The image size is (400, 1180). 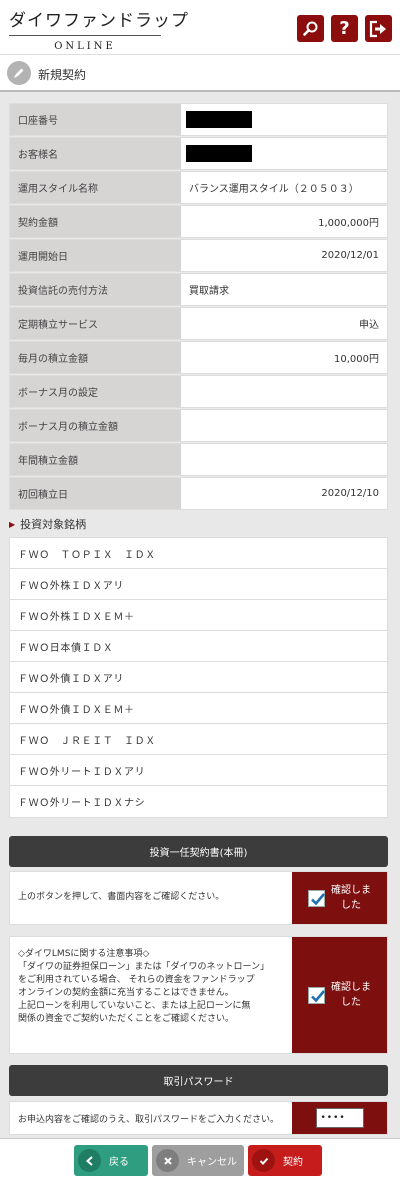 What do you see at coordinates (348, 223) in the screenshot?
I see `form-value: 1,000,000円` at bounding box center [348, 223].